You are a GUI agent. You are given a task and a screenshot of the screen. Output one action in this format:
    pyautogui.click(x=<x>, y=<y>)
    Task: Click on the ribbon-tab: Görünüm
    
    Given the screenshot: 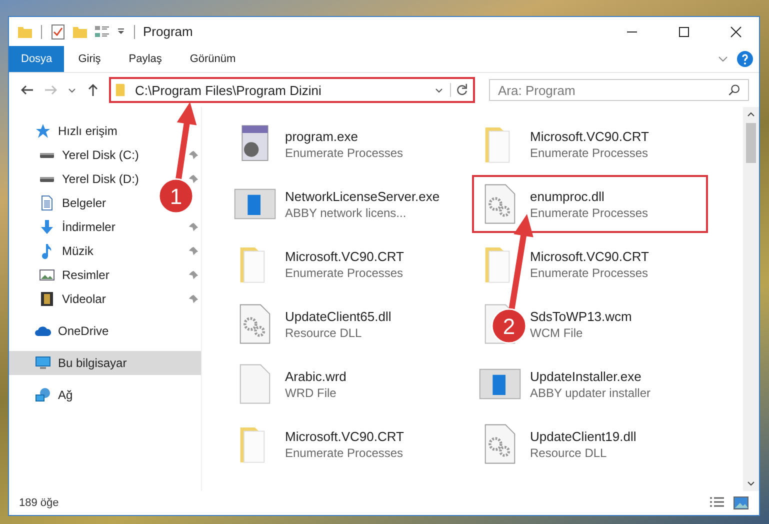 What is the action you would take?
    pyautogui.click(x=213, y=59)
    